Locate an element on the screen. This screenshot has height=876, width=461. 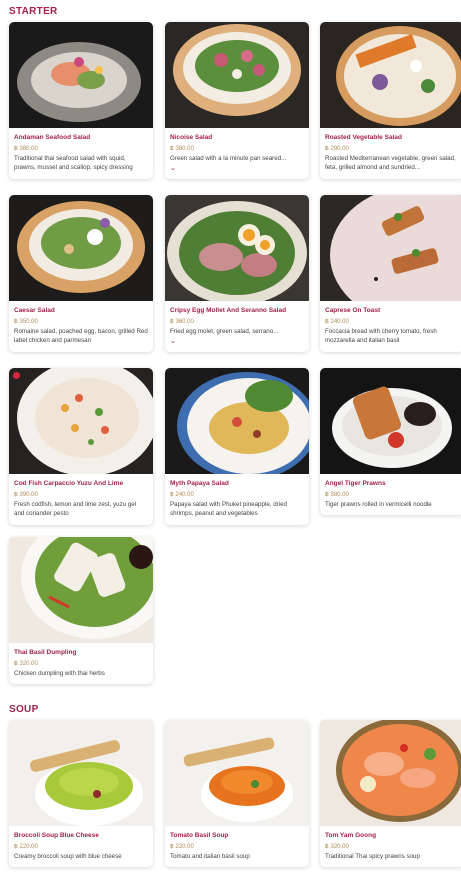
item-name: Tom Yam Goong is located at coordinates (351, 835).